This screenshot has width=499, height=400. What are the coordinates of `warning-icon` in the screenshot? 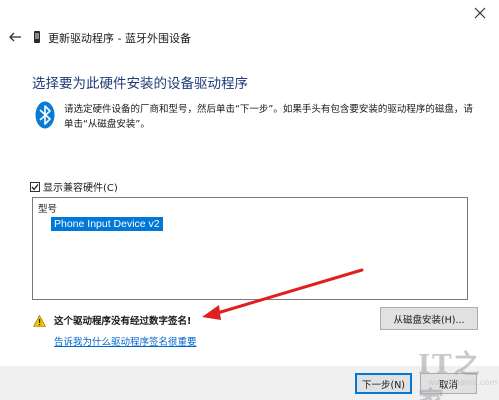 It's located at (39, 321).